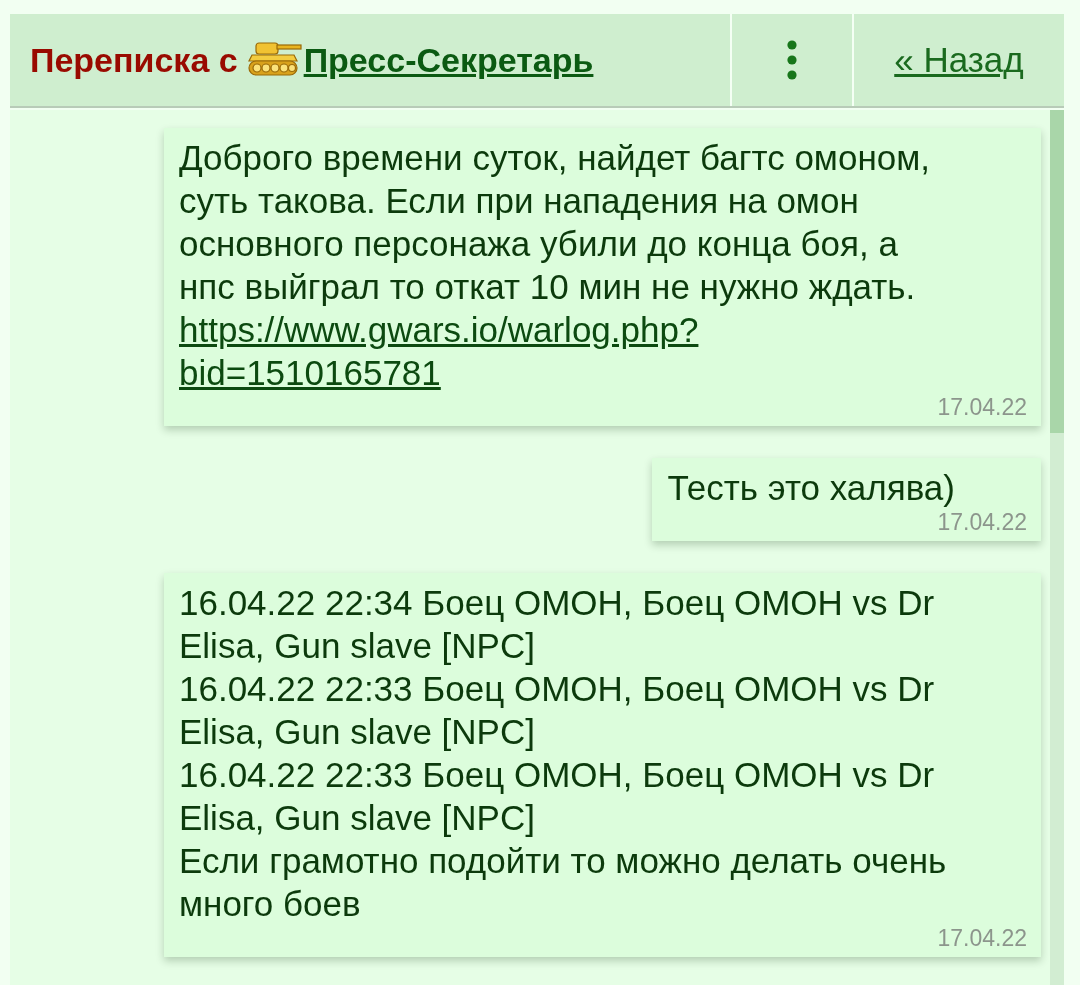 This screenshot has width=1080, height=985. Describe the element at coordinates (448, 60) in the screenshot. I see `contact-link: Пресс-Секретарь` at that location.